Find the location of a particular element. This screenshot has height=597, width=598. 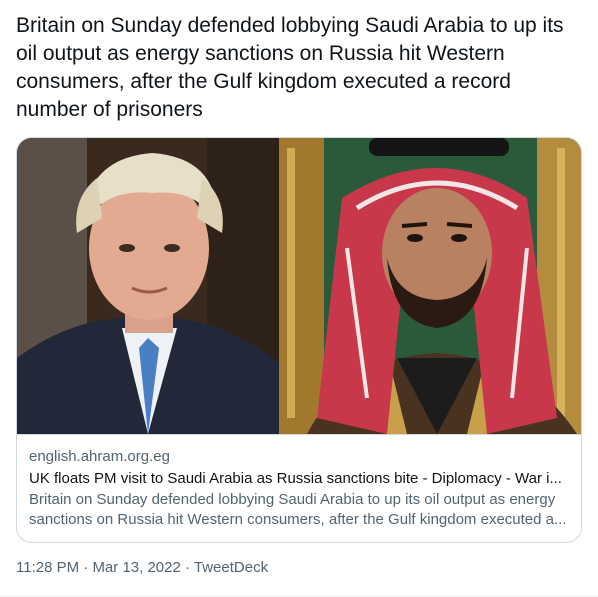

card-domain: english.ahram.org.eg is located at coordinates (99, 456).